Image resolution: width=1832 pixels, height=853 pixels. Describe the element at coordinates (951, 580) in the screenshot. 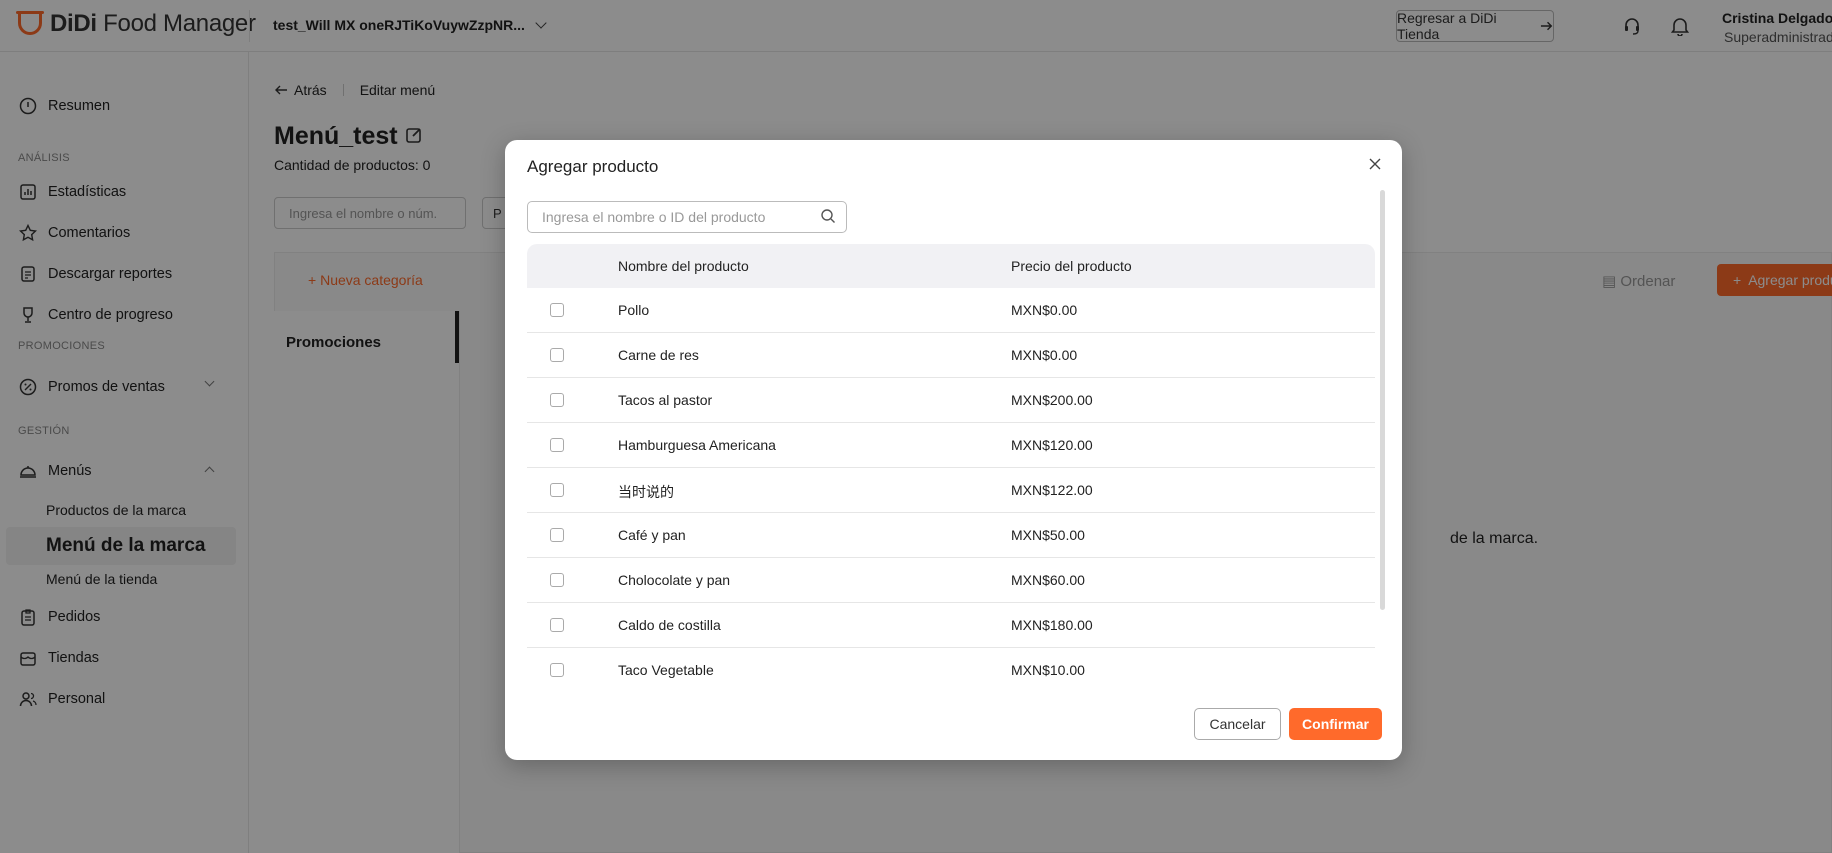

I see `table-row: Cholocolate y pan MXN$60.00` at that location.